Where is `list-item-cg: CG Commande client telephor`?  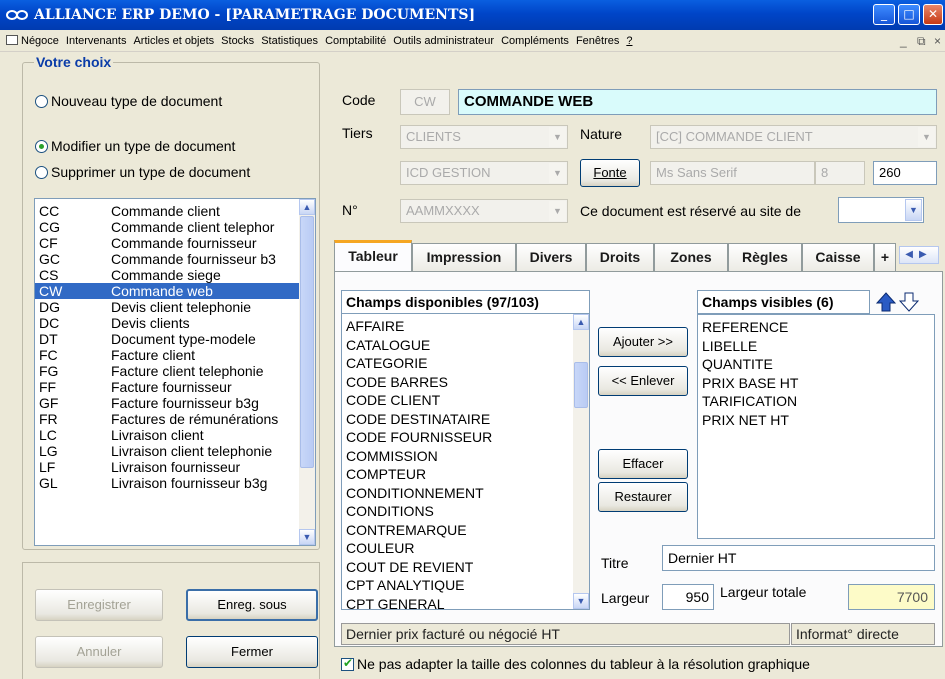
list-item-cg: CG Commande client telephor is located at coordinates (167, 227).